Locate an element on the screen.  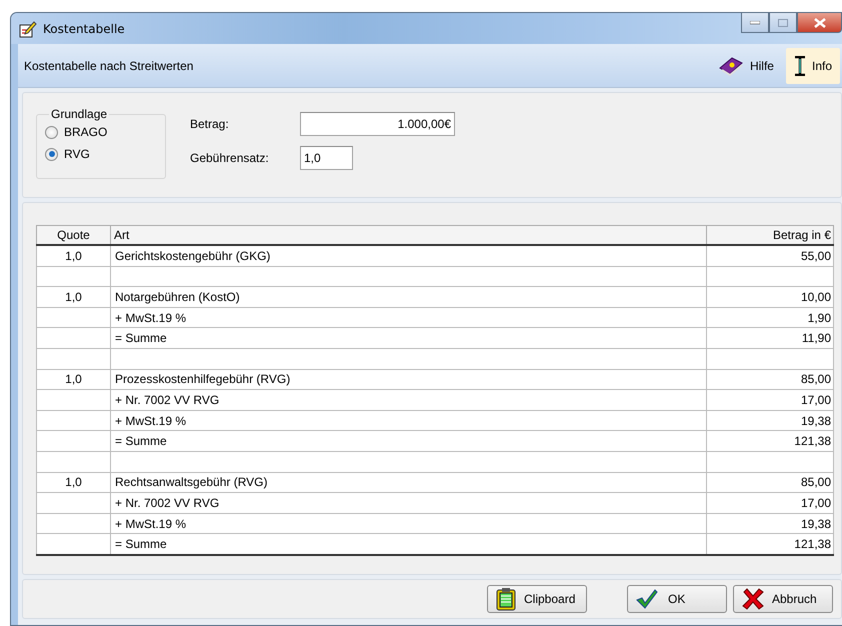
minimize-icon is located at coordinates (755, 22).